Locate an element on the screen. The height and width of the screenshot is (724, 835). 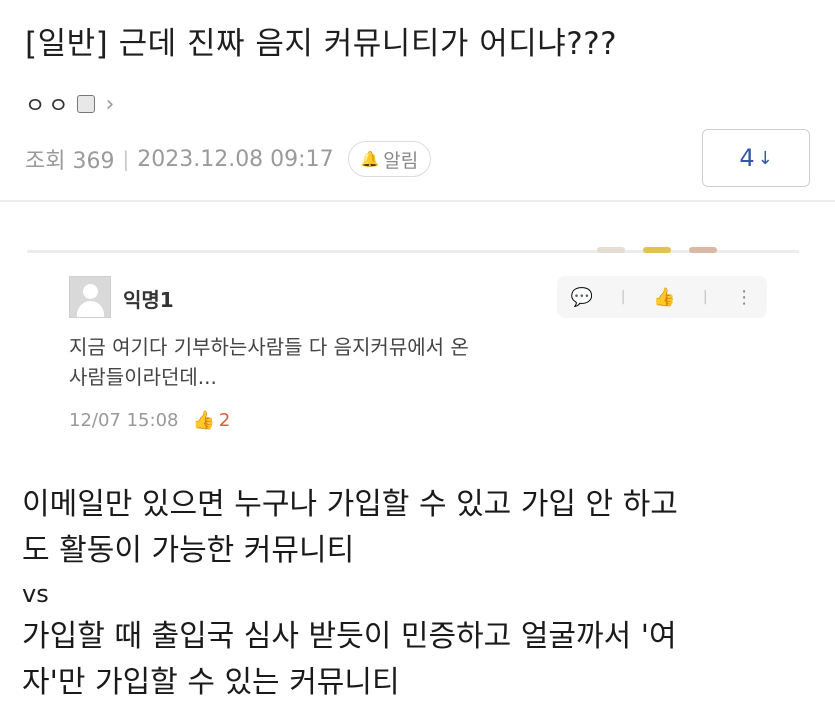
comment-count: 4 is located at coordinates (747, 158).